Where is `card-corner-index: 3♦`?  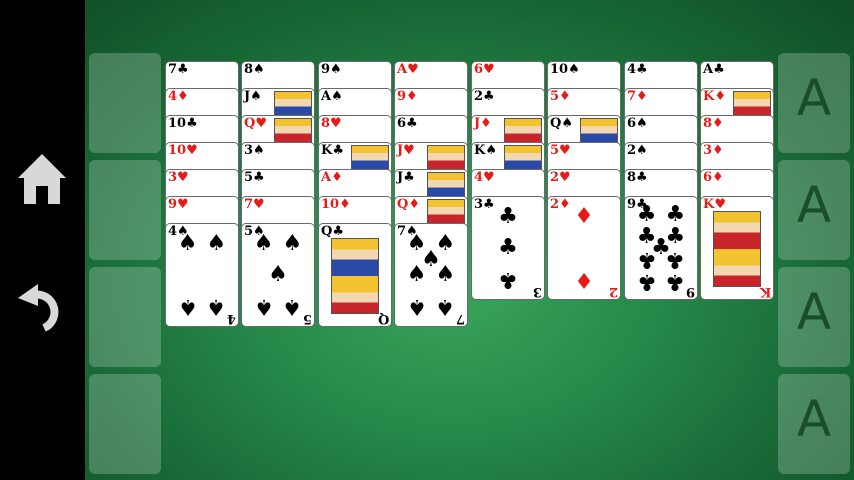 card-corner-index: 3♦ is located at coordinates (713, 150).